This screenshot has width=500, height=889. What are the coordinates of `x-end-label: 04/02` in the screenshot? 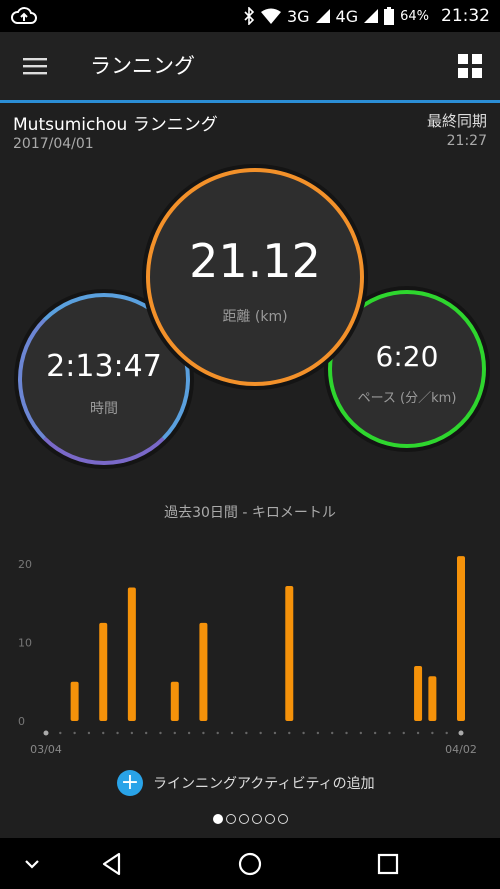 It's located at (461, 749).